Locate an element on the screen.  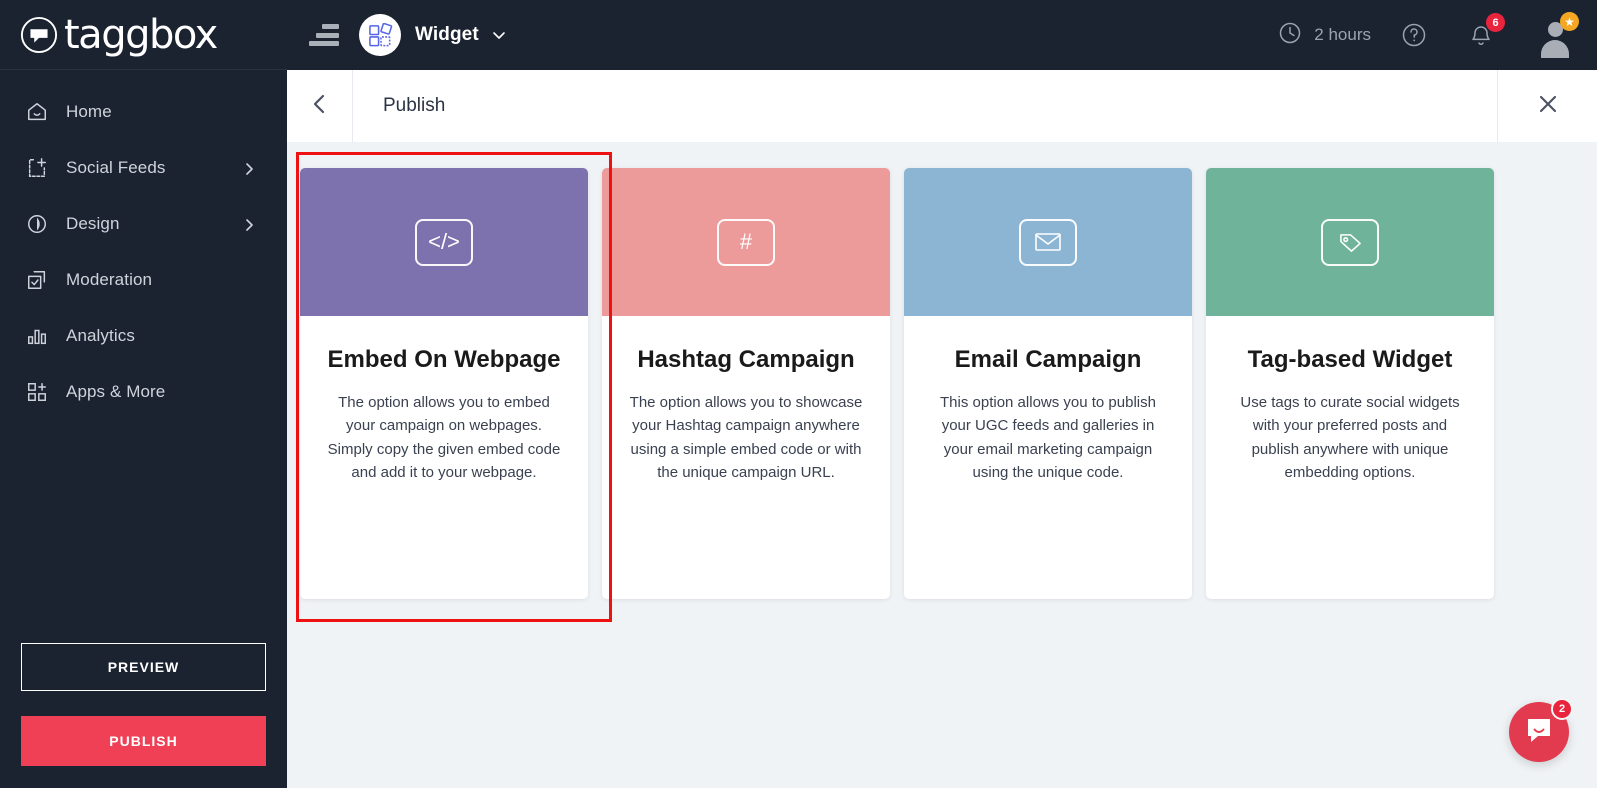
sidebar-item-label: Design is located at coordinates (93, 223).